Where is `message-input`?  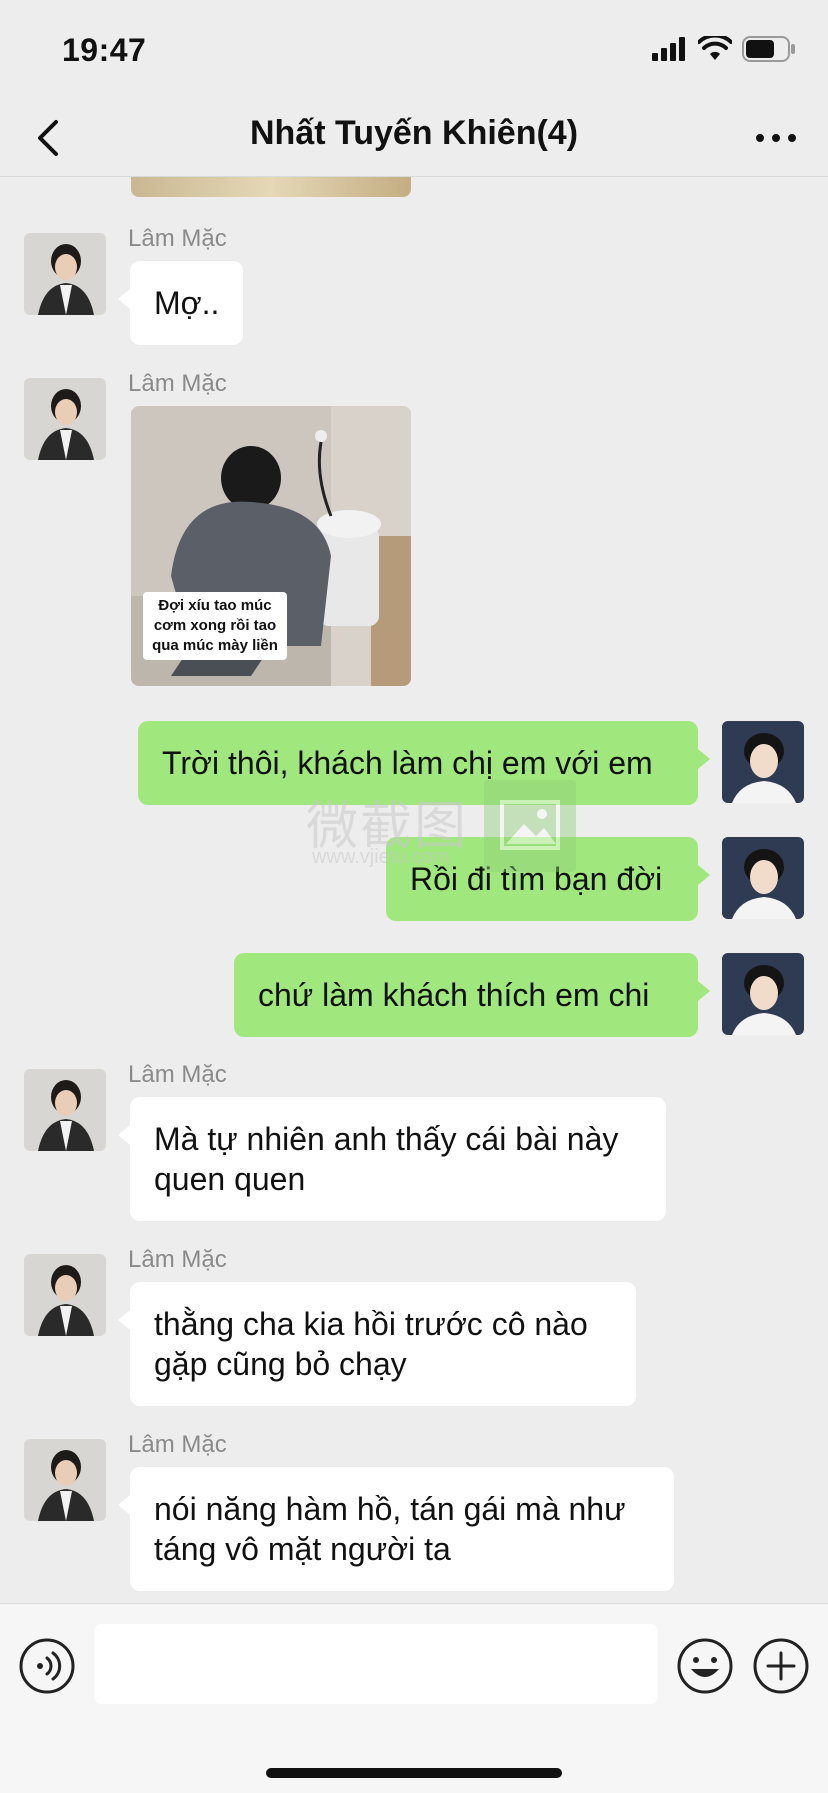 message-input is located at coordinates (376, 1664).